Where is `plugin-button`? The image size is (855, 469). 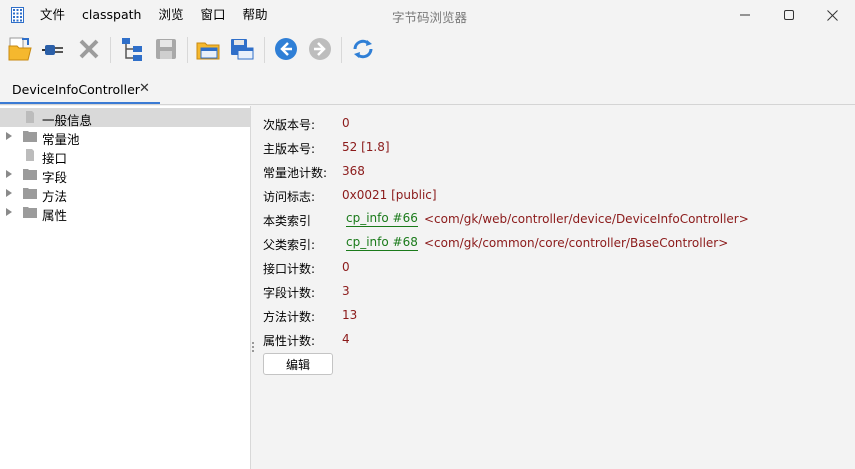
plugin-button is located at coordinates (54, 49).